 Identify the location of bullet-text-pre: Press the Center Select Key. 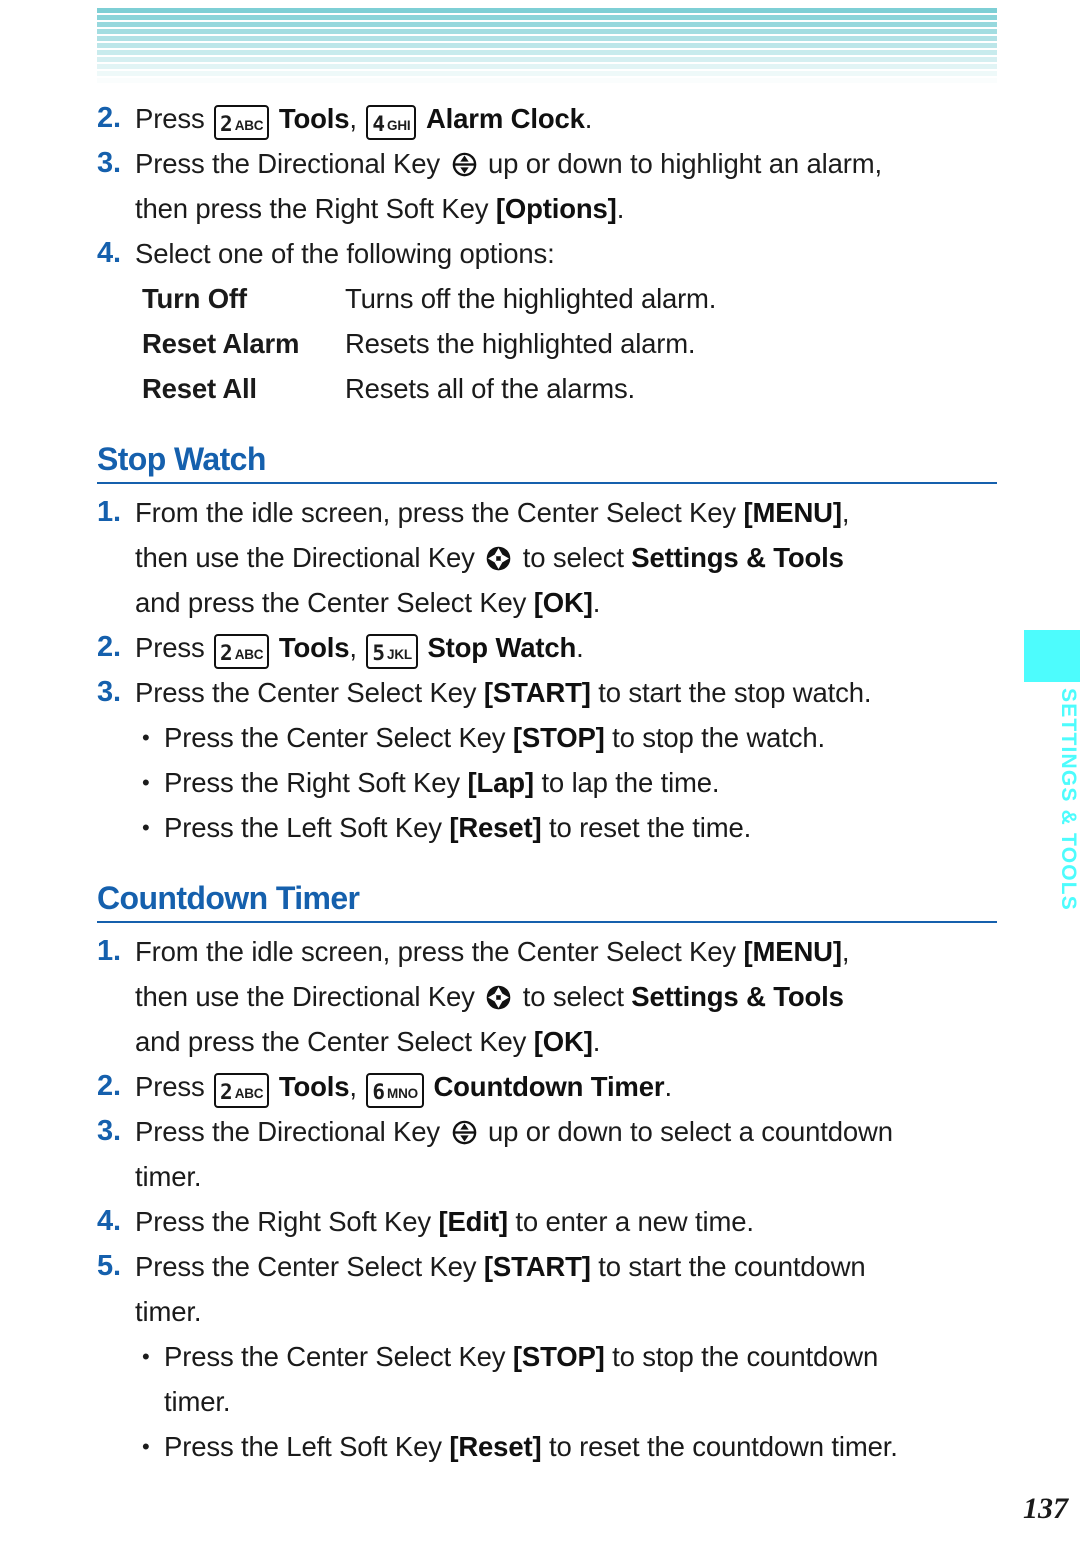
(338, 737).